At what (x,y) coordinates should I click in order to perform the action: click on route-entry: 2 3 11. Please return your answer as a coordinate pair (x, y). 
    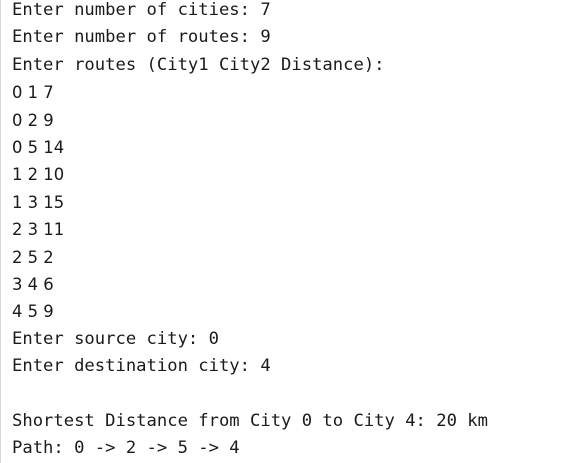
    Looking at the image, I should click on (38, 230).